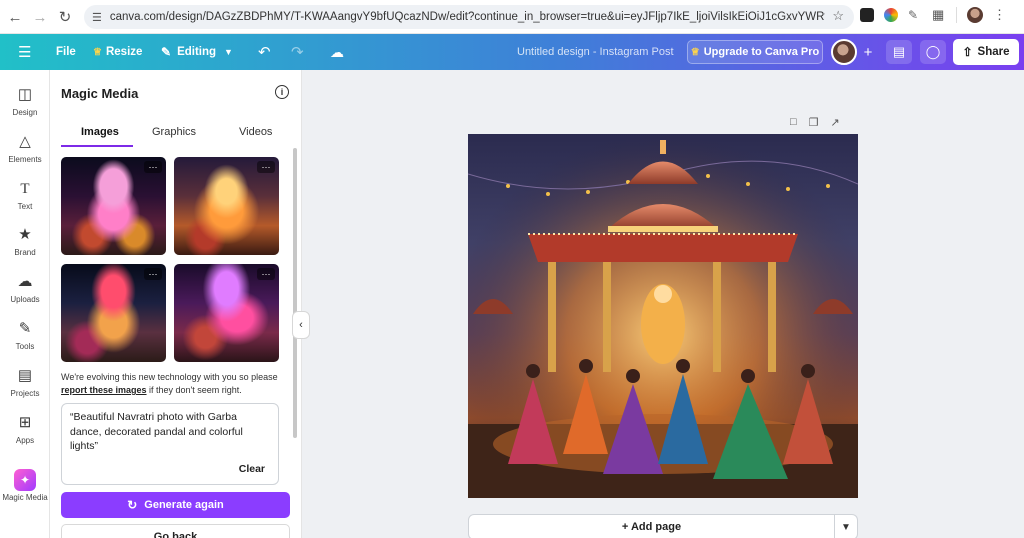  I want to click on rail-item-apps: ⊞ Apps, so click(25, 429).